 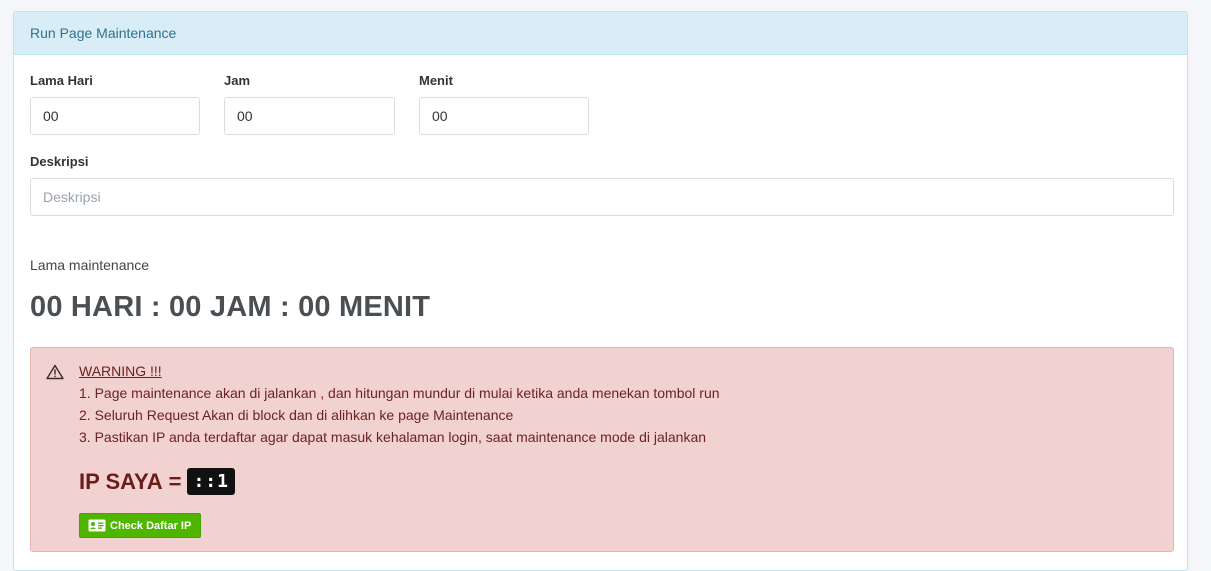 What do you see at coordinates (436, 80) in the screenshot?
I see `minutes-label: Menit` at bounding box center [436, 80].